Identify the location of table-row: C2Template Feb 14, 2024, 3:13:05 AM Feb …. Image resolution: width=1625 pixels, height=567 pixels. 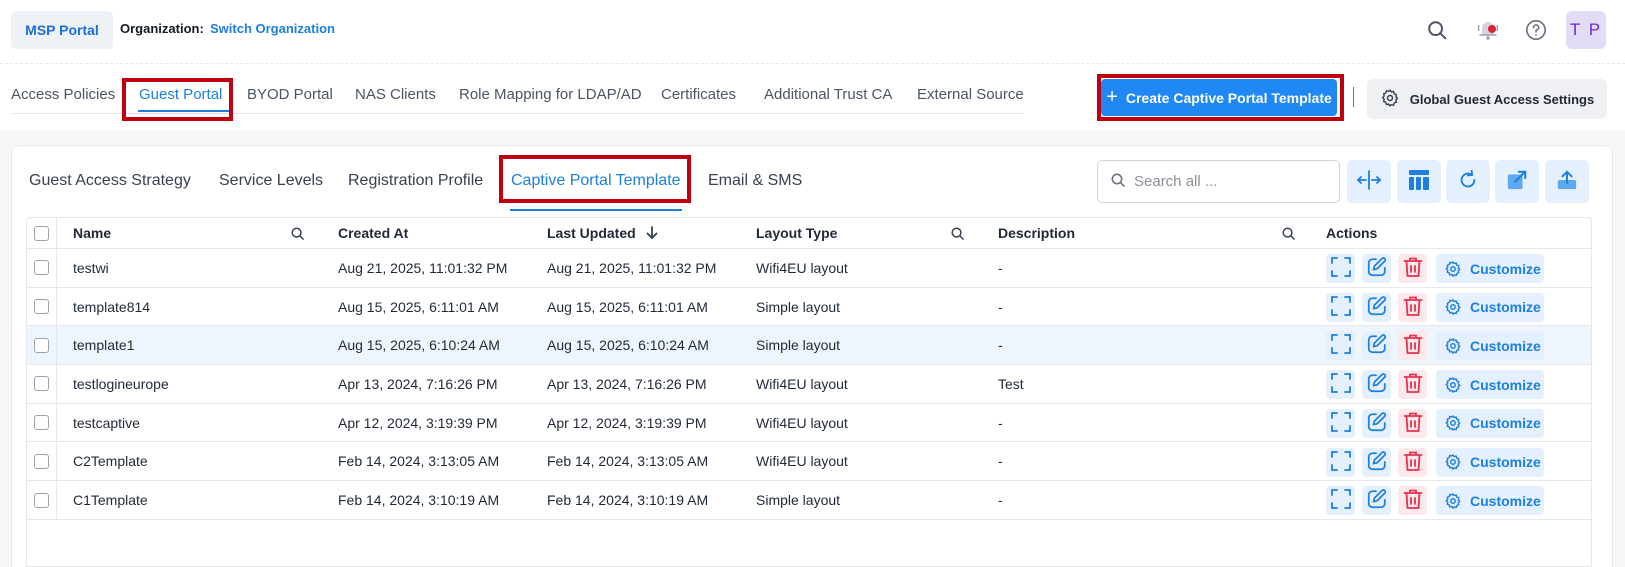
(809, 462).